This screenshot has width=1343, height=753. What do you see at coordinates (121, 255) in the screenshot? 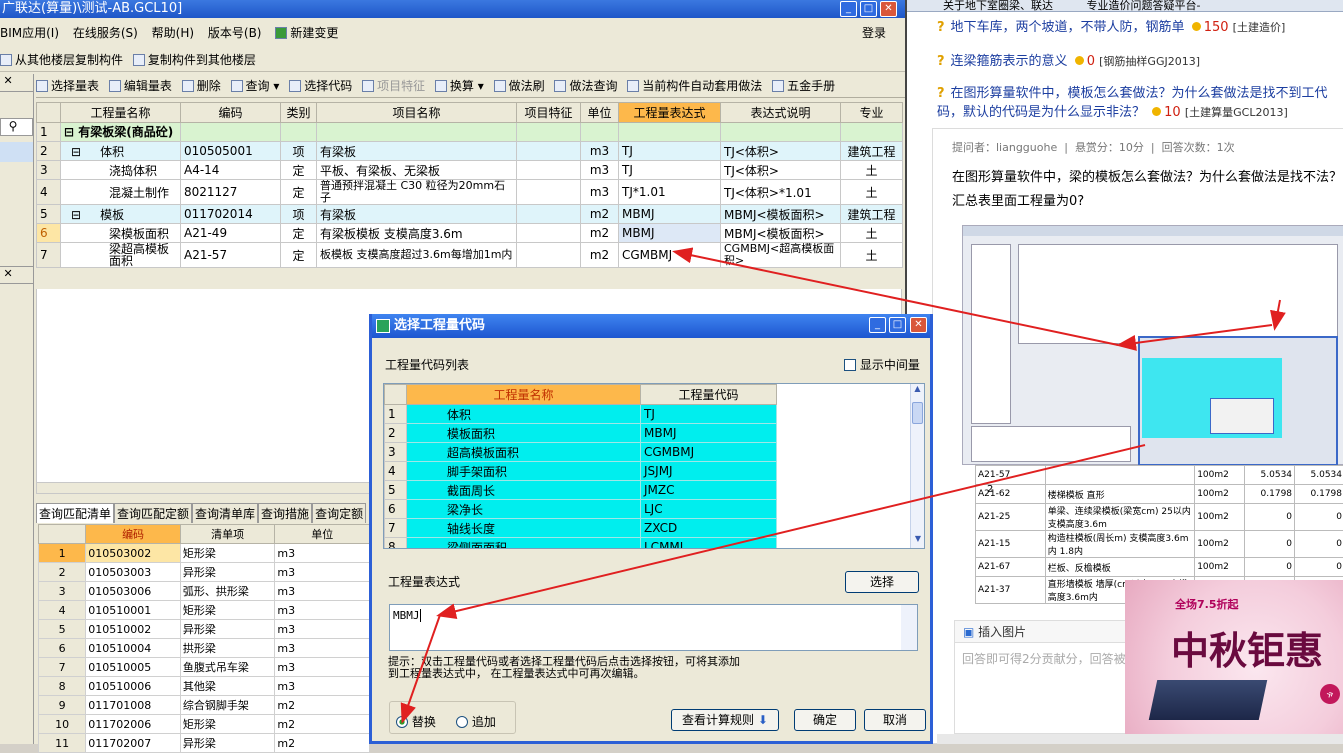
I see `cell-name: 梁超高模板面积` at bounding box center [121, 255].